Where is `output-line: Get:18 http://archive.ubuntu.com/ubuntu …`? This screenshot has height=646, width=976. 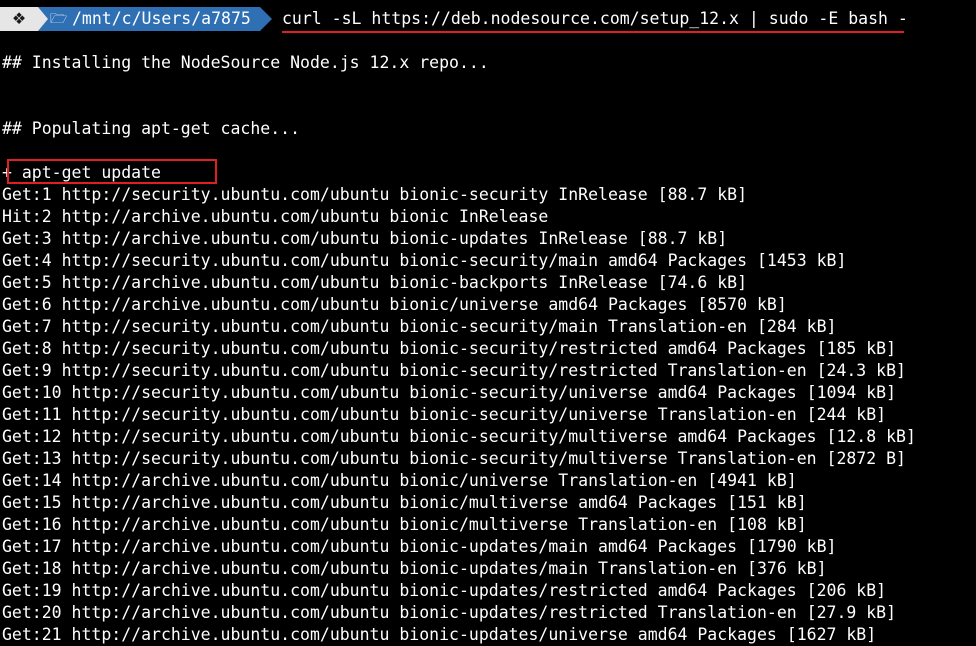 output-line: Get:18 http://archive.ubuntu.com/ubuntu … is located at coordinates (414, 568).